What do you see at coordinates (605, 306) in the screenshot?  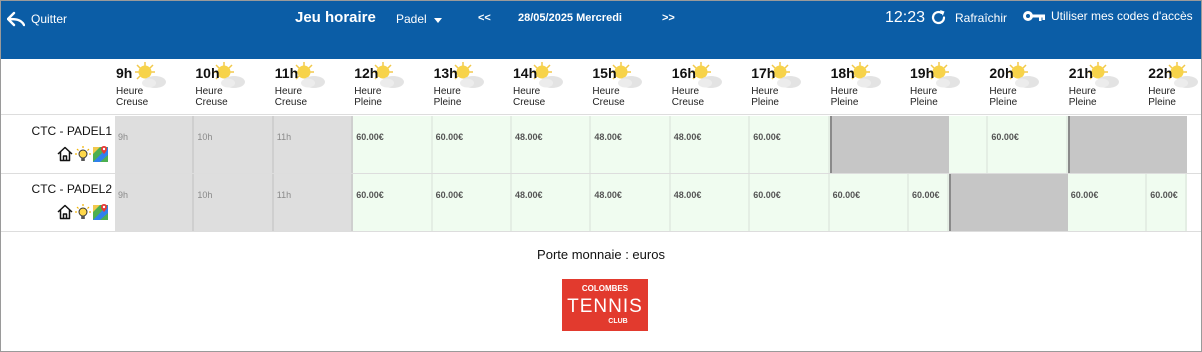 I see `svg-text: TENNIS` at bounding box center [605, 306].